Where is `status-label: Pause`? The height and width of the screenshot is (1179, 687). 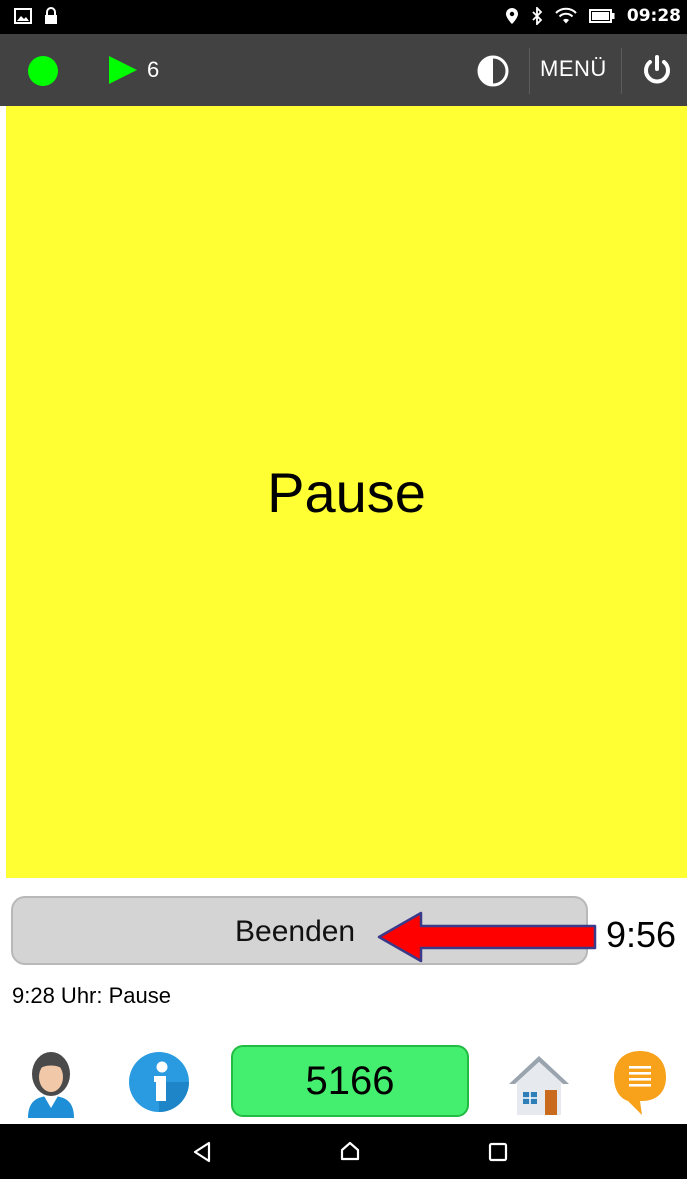
status-label: Pause is located at coordinates (346, 492).